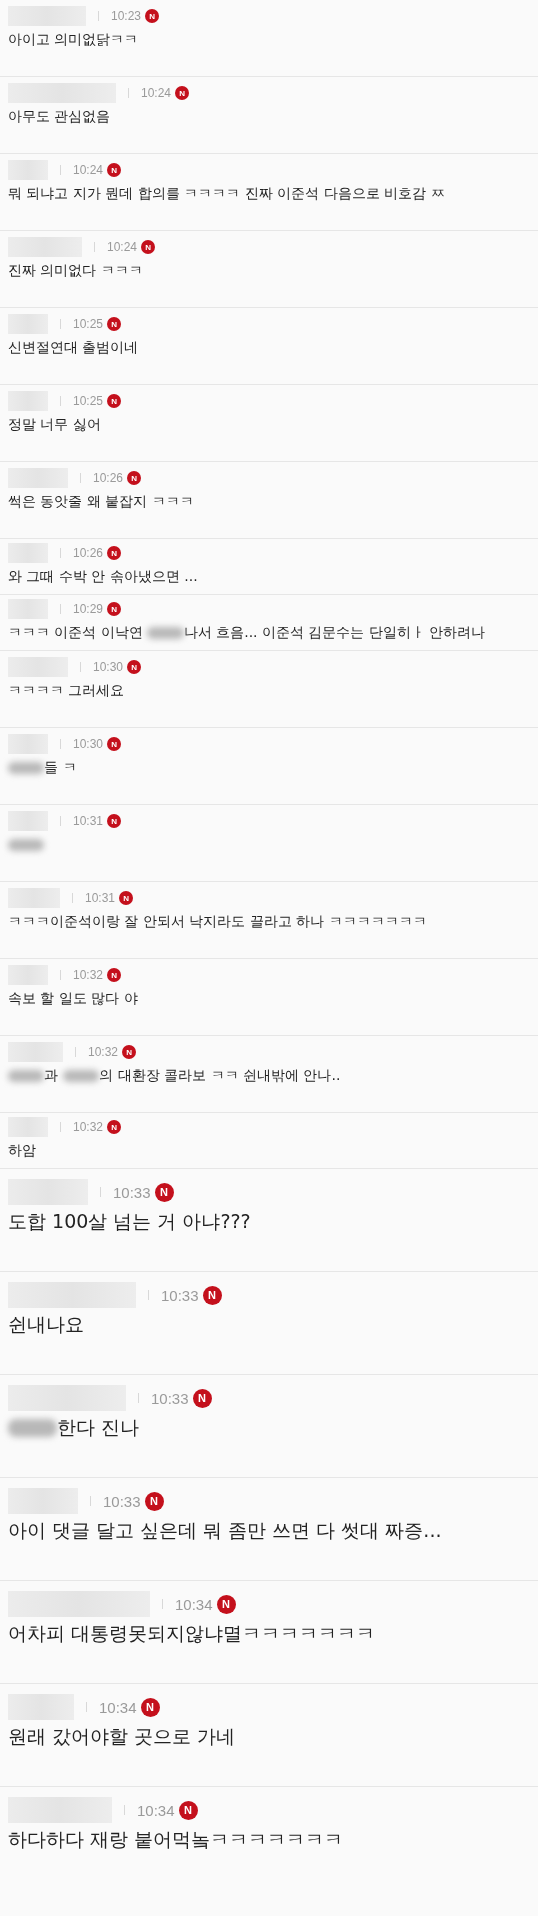  Describe the element at coordinates (73, 348) in the screenshot. I see `comment-text: 신변절연대 출범이네` at that location.